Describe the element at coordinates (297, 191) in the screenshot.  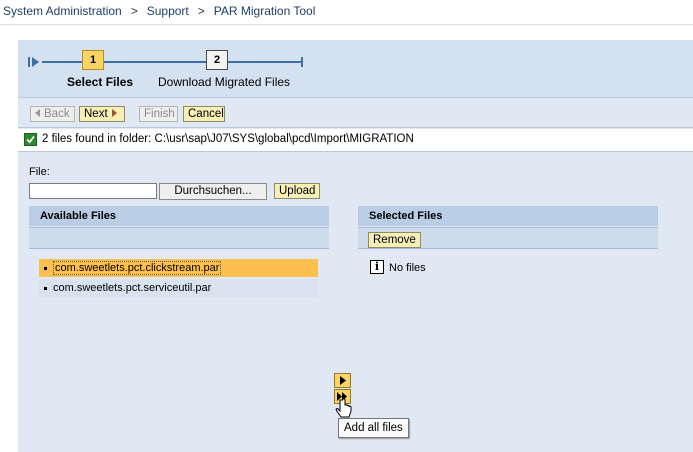
I see `upload-button: Upload` at that location.